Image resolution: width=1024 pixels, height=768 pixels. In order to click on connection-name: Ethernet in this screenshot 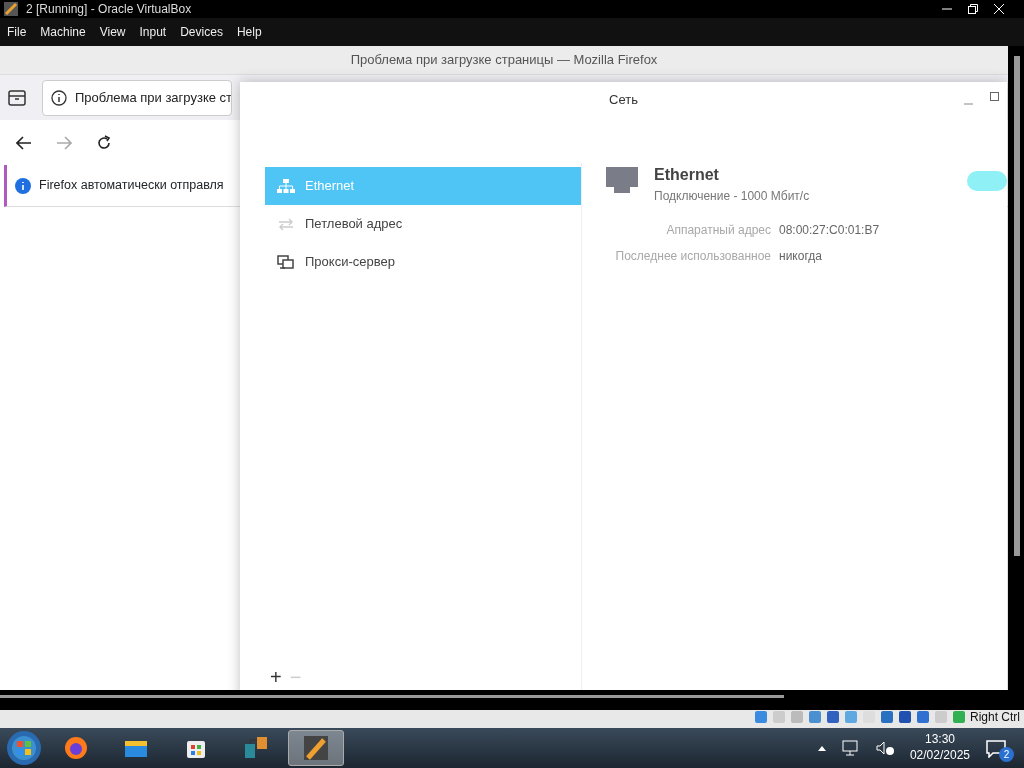, I will do `click(687, 175)`.